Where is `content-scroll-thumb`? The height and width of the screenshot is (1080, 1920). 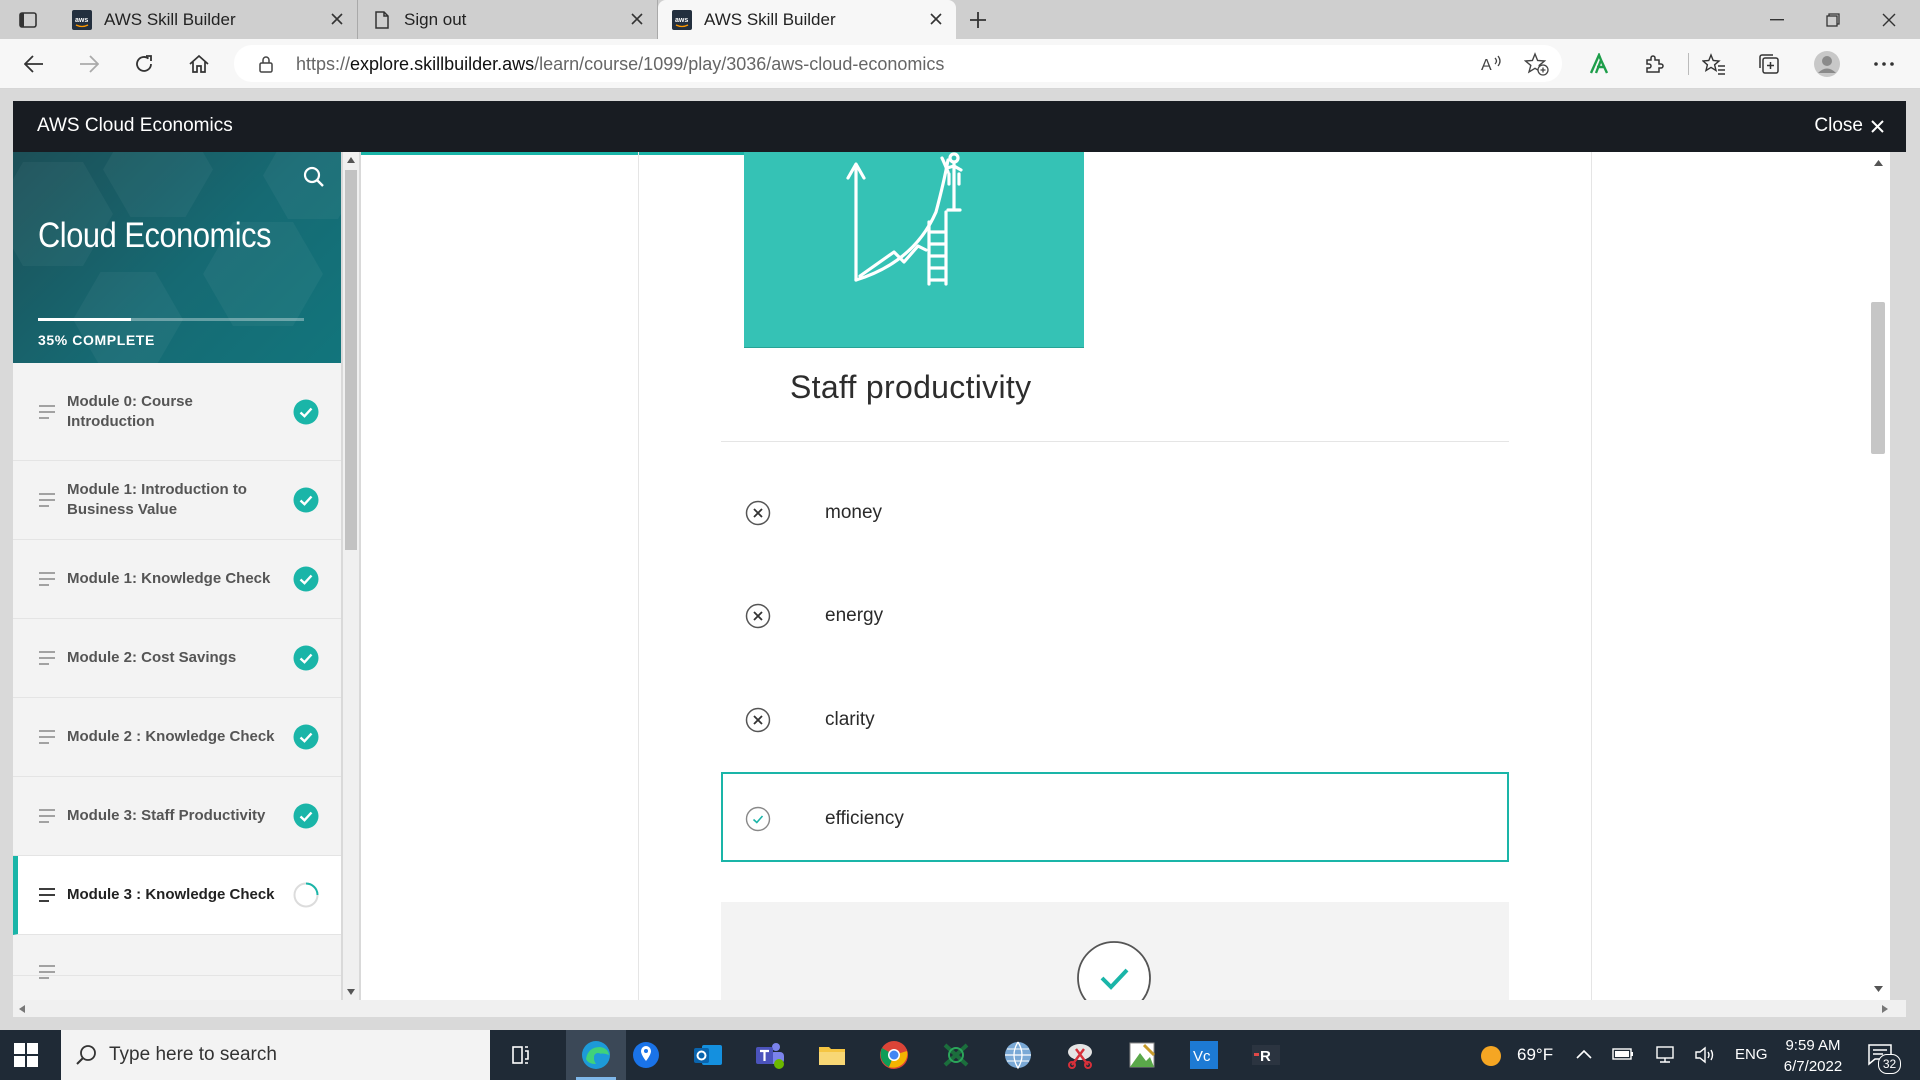
content-scroll-thumb is located at coordinates (1878, 378).